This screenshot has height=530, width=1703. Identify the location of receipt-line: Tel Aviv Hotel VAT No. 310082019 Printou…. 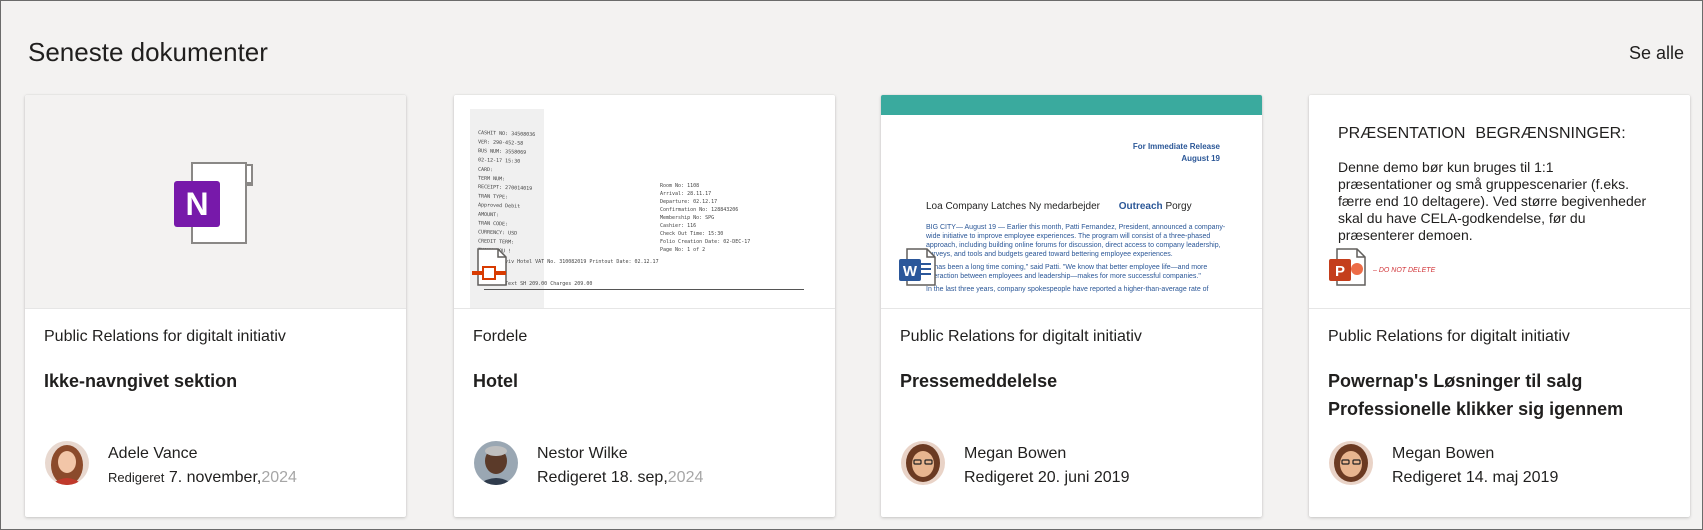
(574, 262).